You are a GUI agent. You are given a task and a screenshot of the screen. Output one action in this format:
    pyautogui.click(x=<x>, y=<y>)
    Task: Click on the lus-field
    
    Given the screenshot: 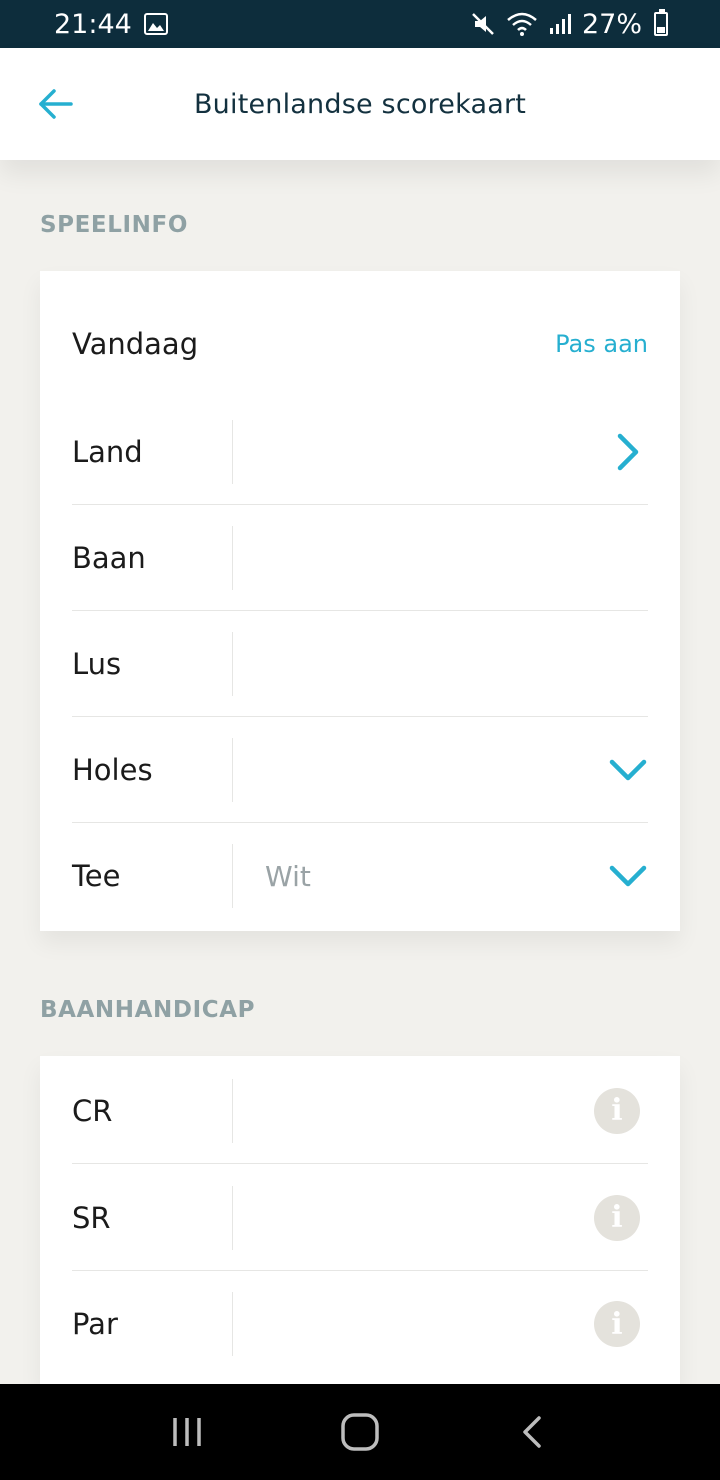 What is the action you would take?
    pyautogui.click(x=440, y=663)
    